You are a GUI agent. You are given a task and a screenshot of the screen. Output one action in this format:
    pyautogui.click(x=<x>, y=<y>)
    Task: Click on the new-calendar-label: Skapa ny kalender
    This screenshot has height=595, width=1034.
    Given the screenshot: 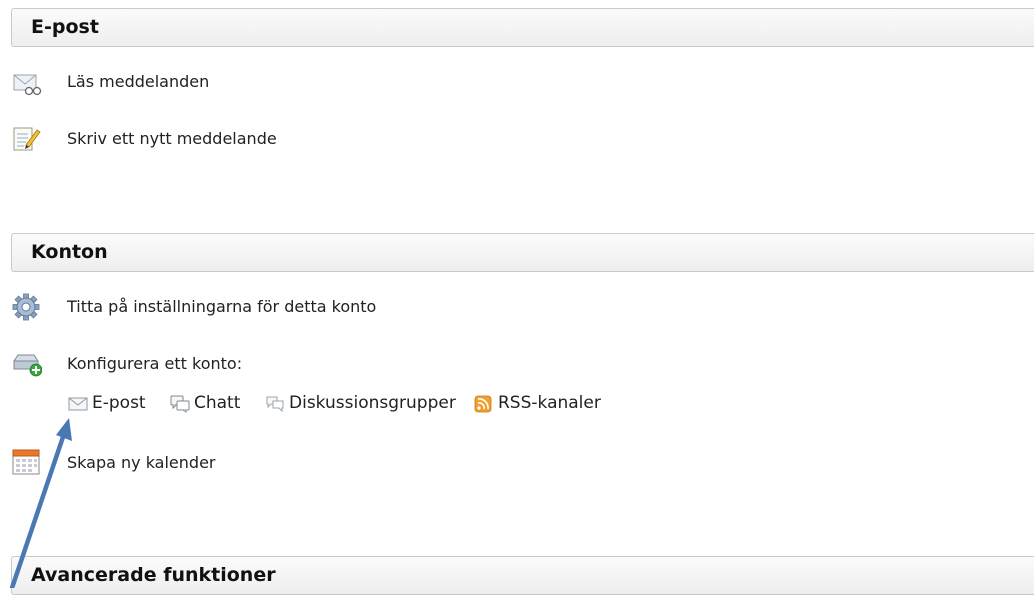 What is the action you would take?
    pyautogui.click(x=141, y=462)
    